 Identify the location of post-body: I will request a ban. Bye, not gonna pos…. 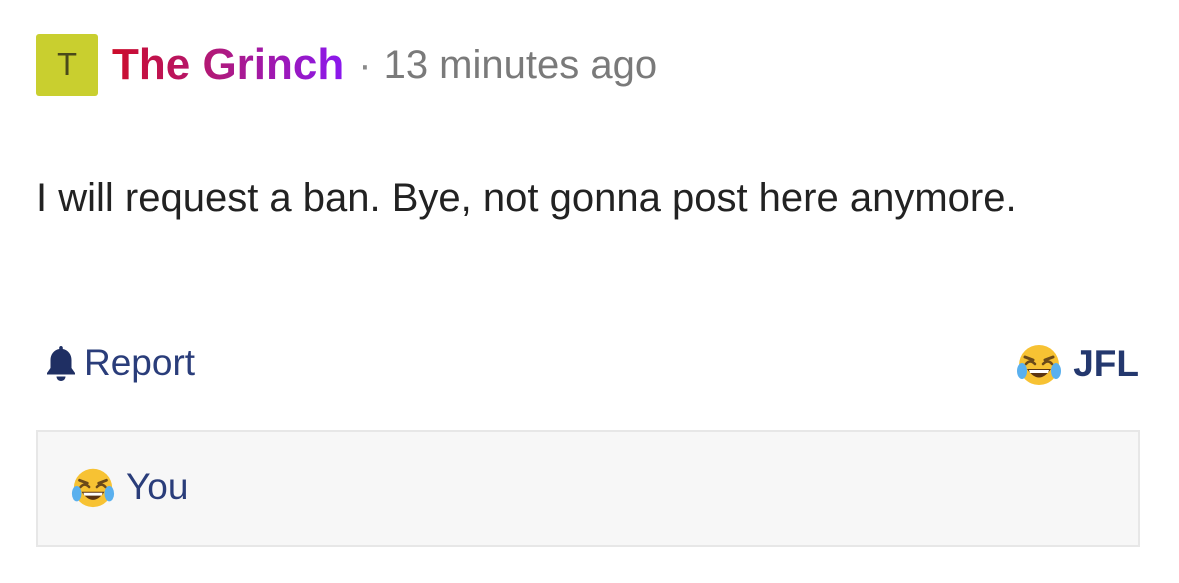
(526, 198).